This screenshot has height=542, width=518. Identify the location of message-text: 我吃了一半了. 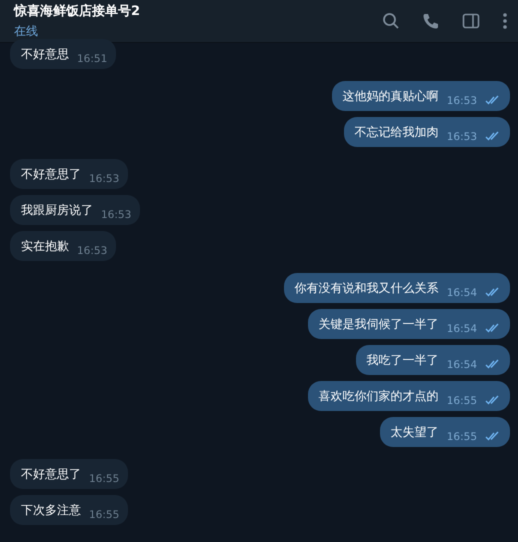
(402, 360).